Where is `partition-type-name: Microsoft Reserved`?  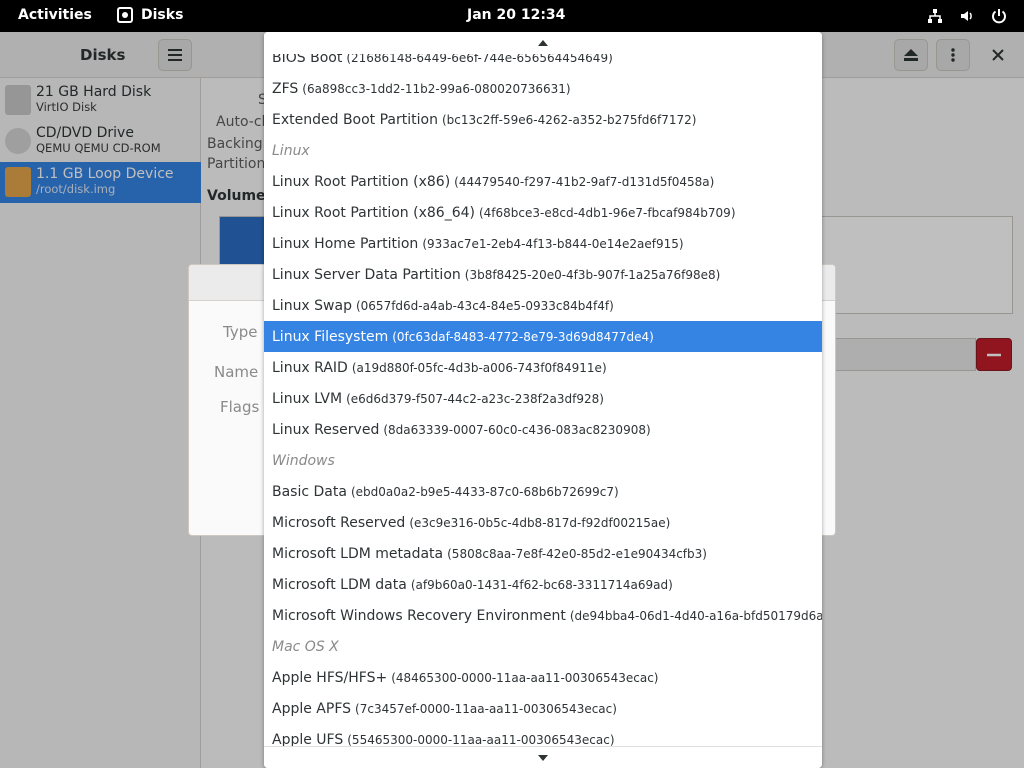 partition-type-name: Microsoft Reserved is located at coordinates (339, 522).